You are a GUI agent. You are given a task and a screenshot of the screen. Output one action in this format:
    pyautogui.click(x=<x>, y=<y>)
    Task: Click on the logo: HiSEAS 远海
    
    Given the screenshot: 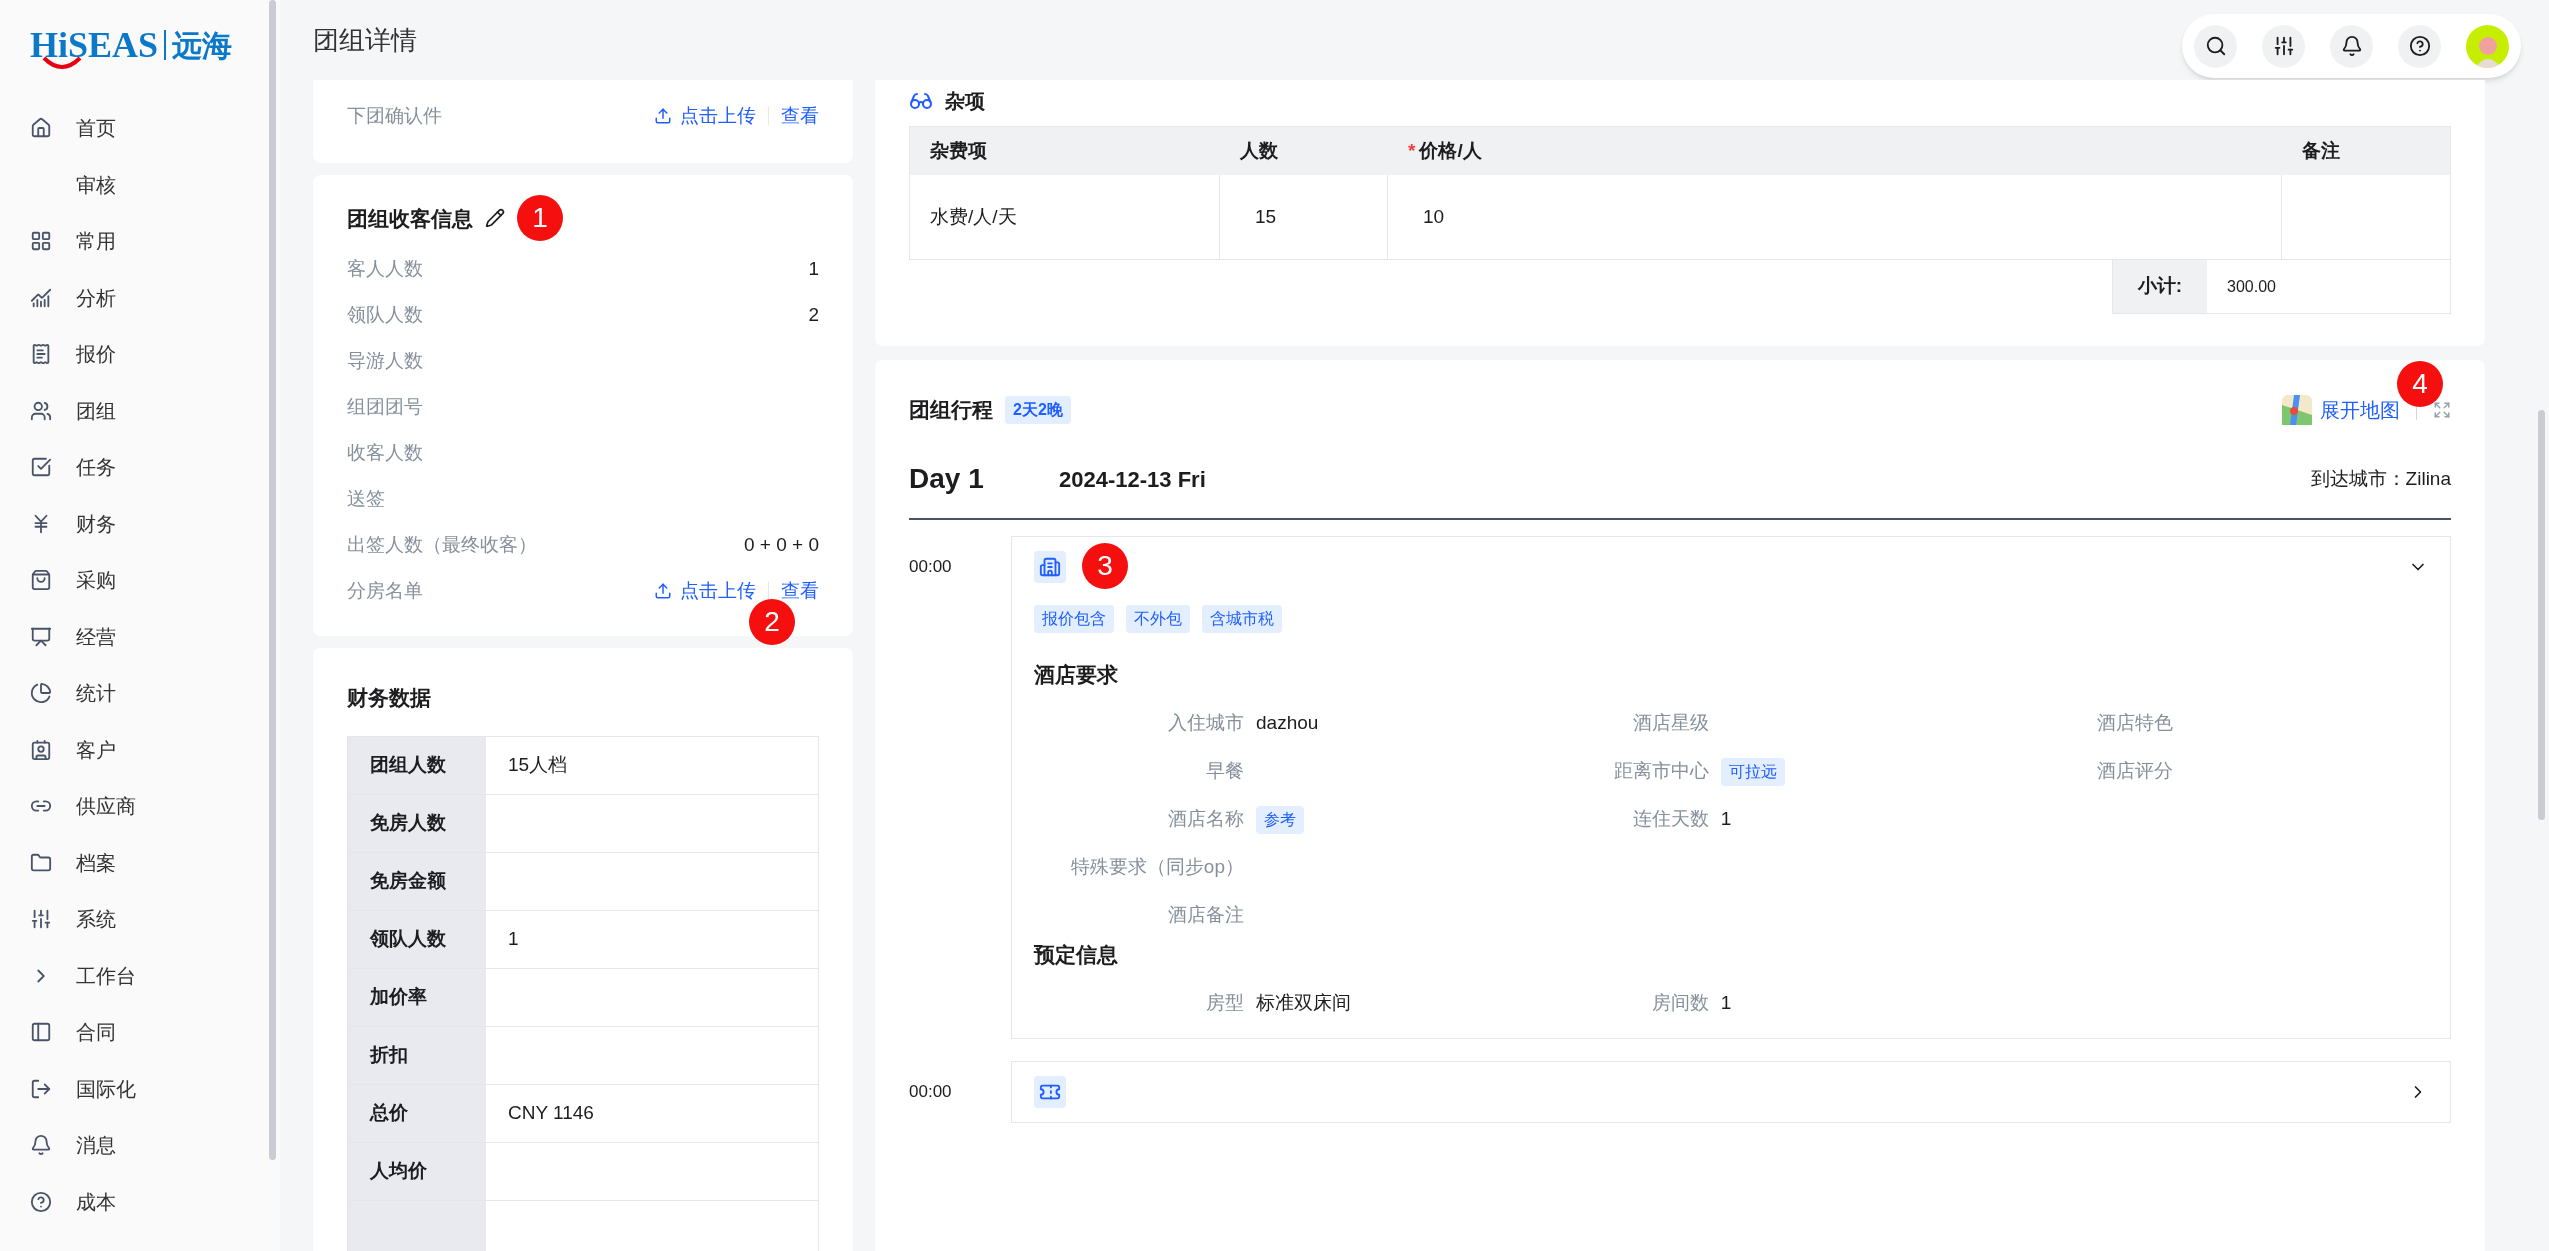 What is the action you would take?
    pyautogui.click(x=131, y=45)
    